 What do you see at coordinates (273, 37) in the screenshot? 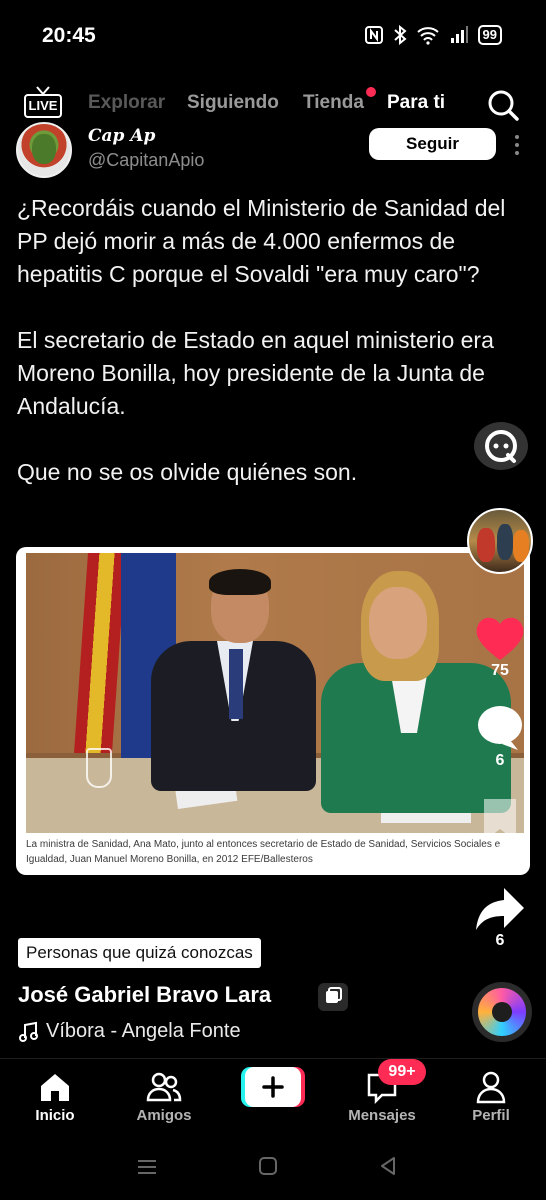
I see `status-bar: 20:45 99` at bounding box center [273, 37].